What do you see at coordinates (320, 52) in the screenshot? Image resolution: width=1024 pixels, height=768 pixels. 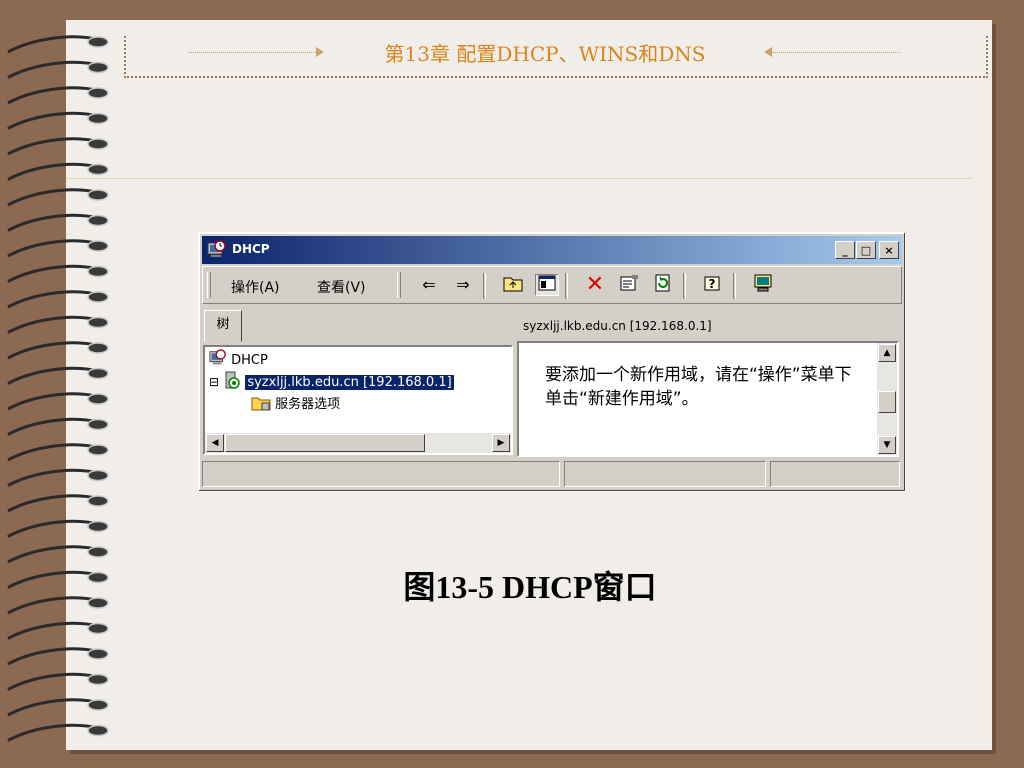 I see `header-arrow-right-icon` at bounding box center [320, 52].